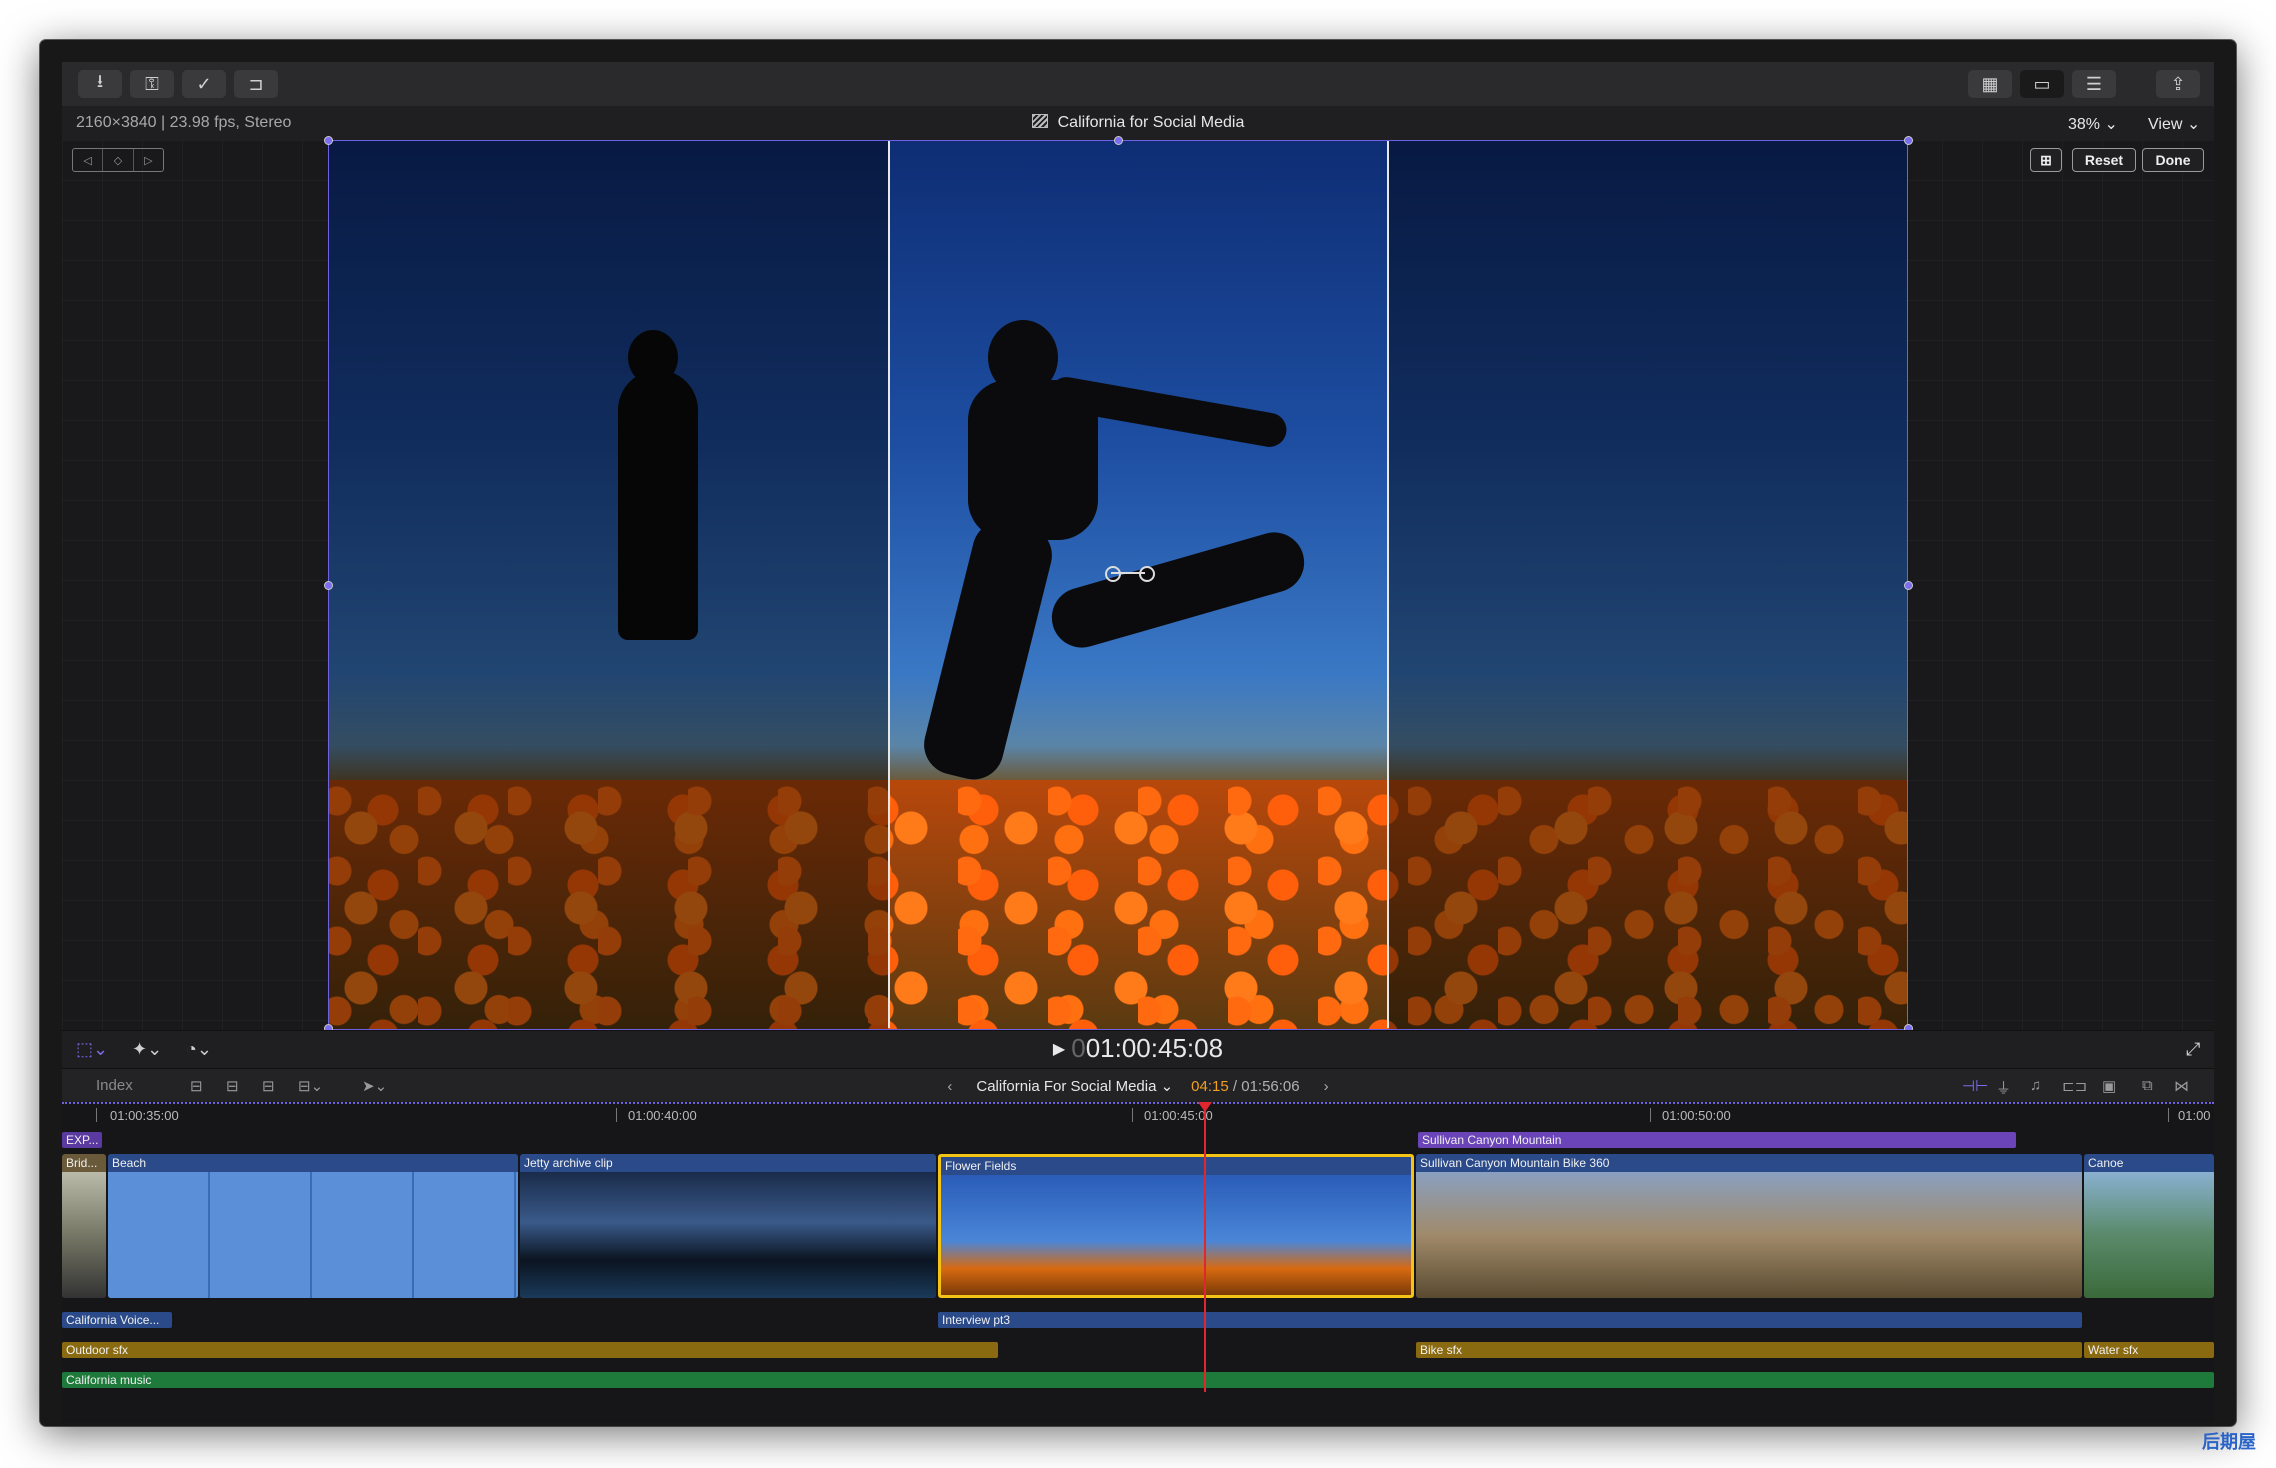 Image resolution: width=2276 pixels, height=1468 pixels. Describe the element at coordinates (2173, 160) in the screenshot. I see `done-button: Done` at that location.